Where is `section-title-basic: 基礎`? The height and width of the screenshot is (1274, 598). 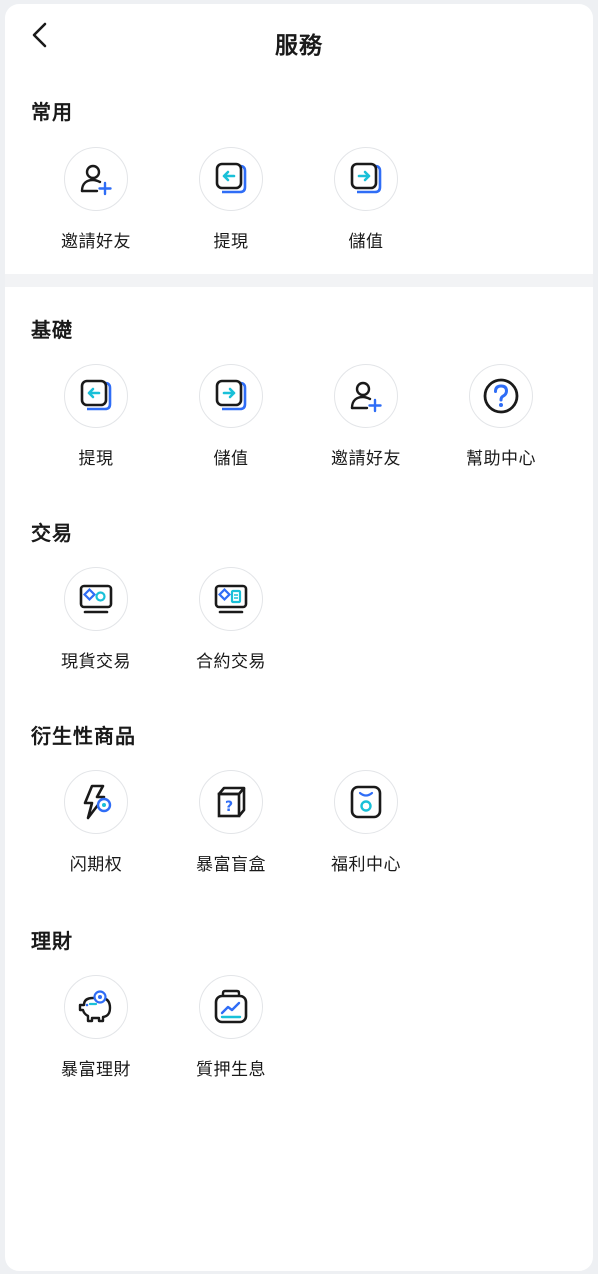 section-title-basic: 基礎 is located at coordinates (52, 330).